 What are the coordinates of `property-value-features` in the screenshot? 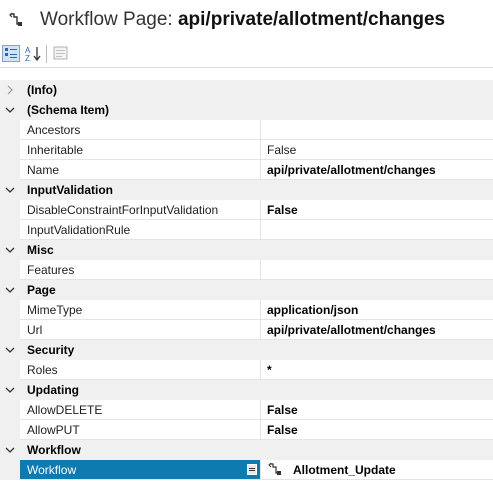 It's located at (377, 270).